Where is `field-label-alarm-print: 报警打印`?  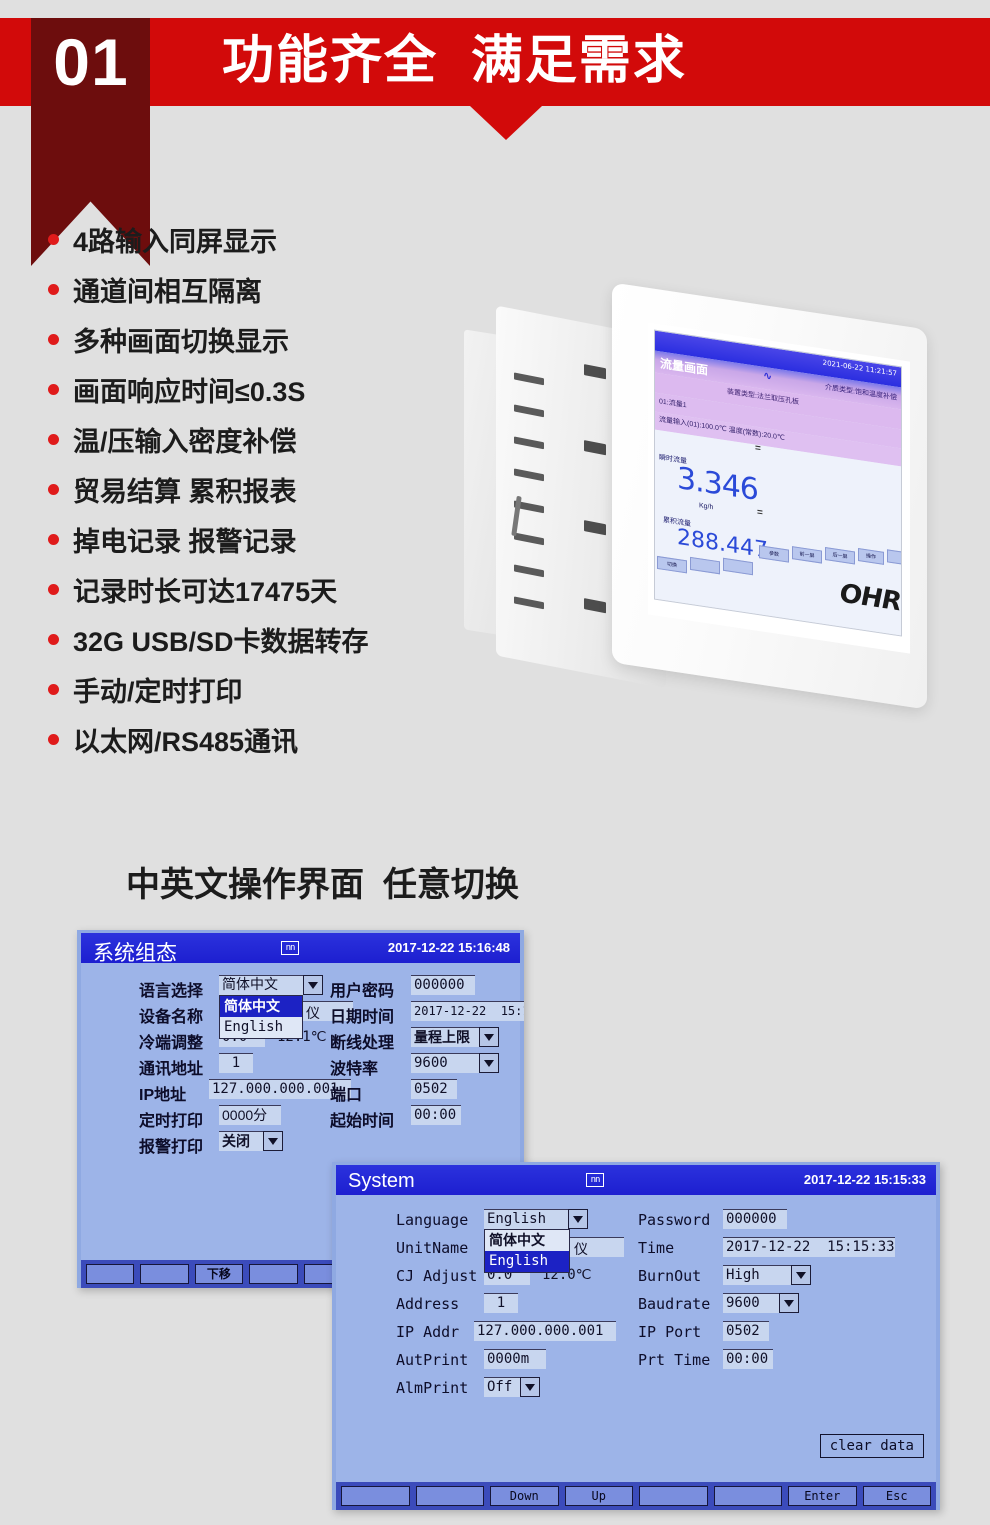
field-label-alarm-print: 报警打印 is located at coordinates (171, 1147).